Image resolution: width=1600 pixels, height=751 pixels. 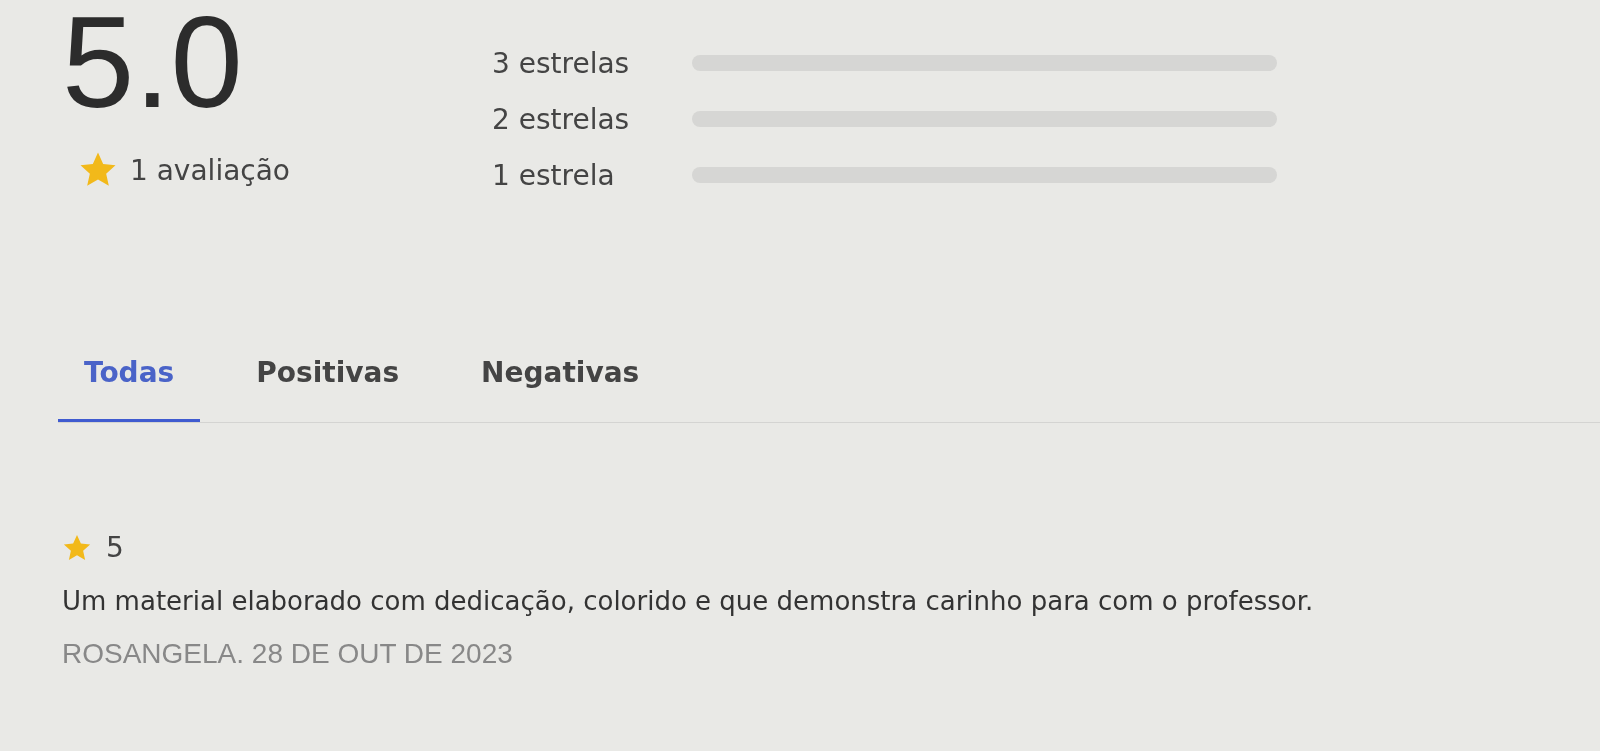 I want to click on review-rating: 5, so click(x=115, y=547).